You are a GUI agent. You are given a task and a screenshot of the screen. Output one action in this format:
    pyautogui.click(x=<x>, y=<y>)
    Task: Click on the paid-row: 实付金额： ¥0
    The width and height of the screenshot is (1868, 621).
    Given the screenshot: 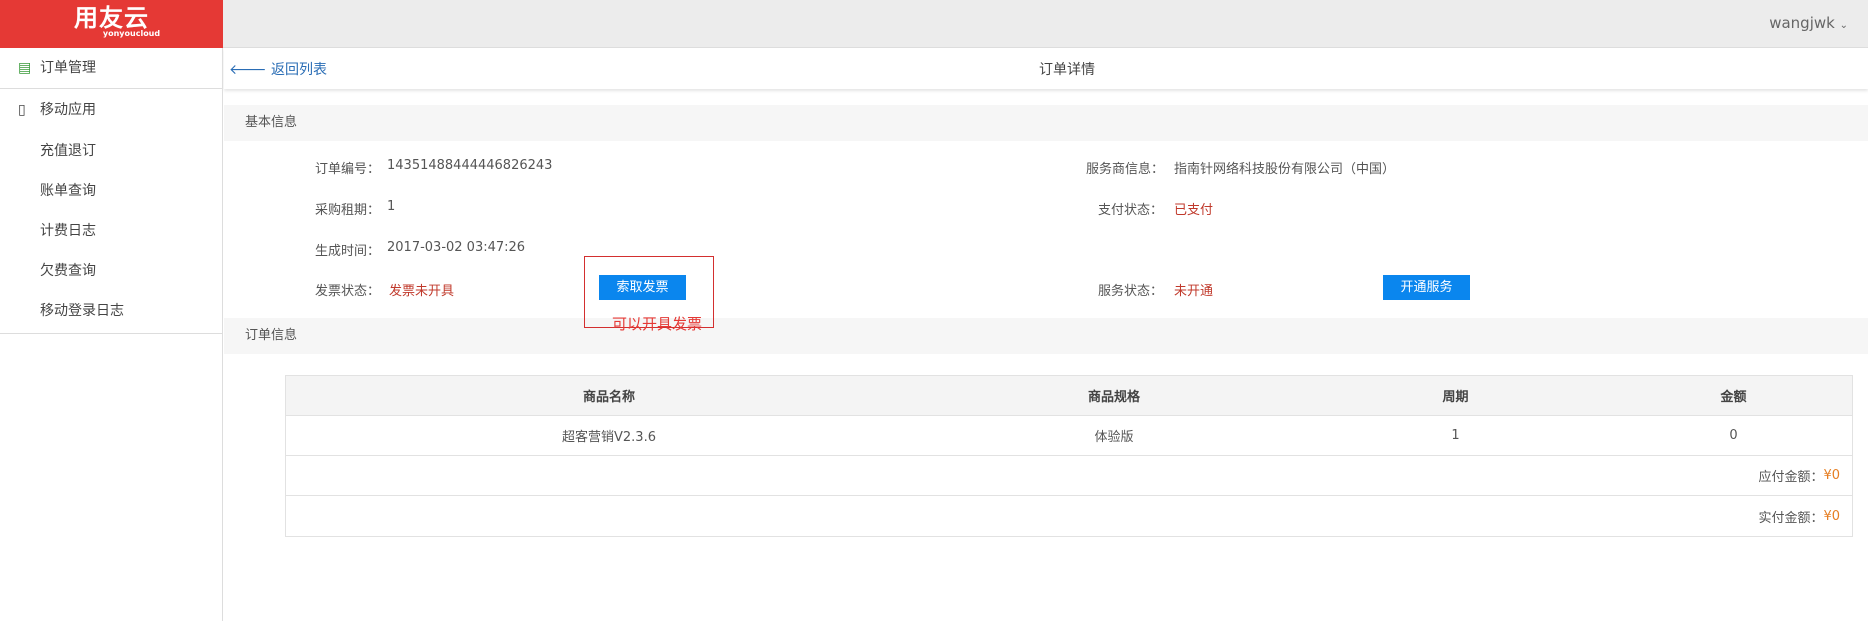 What is the action you would take?
    pyautogui.click(x=1799, y=517)
    